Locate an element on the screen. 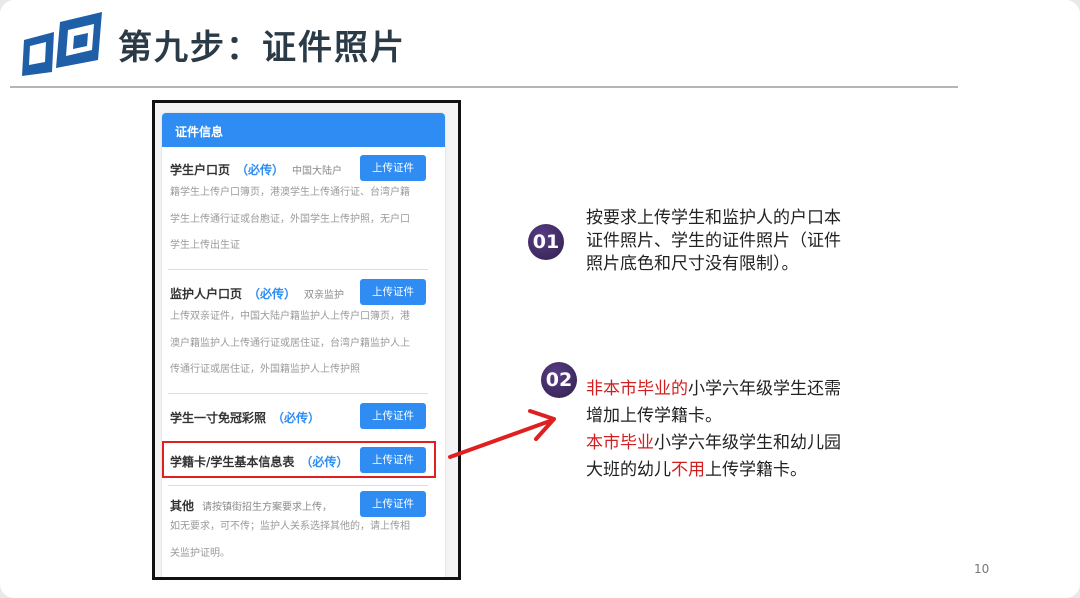 This screenshot has width=1080, height=598. section-desc-line: 传通行证或居住证，外国籍监护人上传护照 is located at coordinates (265, 369).